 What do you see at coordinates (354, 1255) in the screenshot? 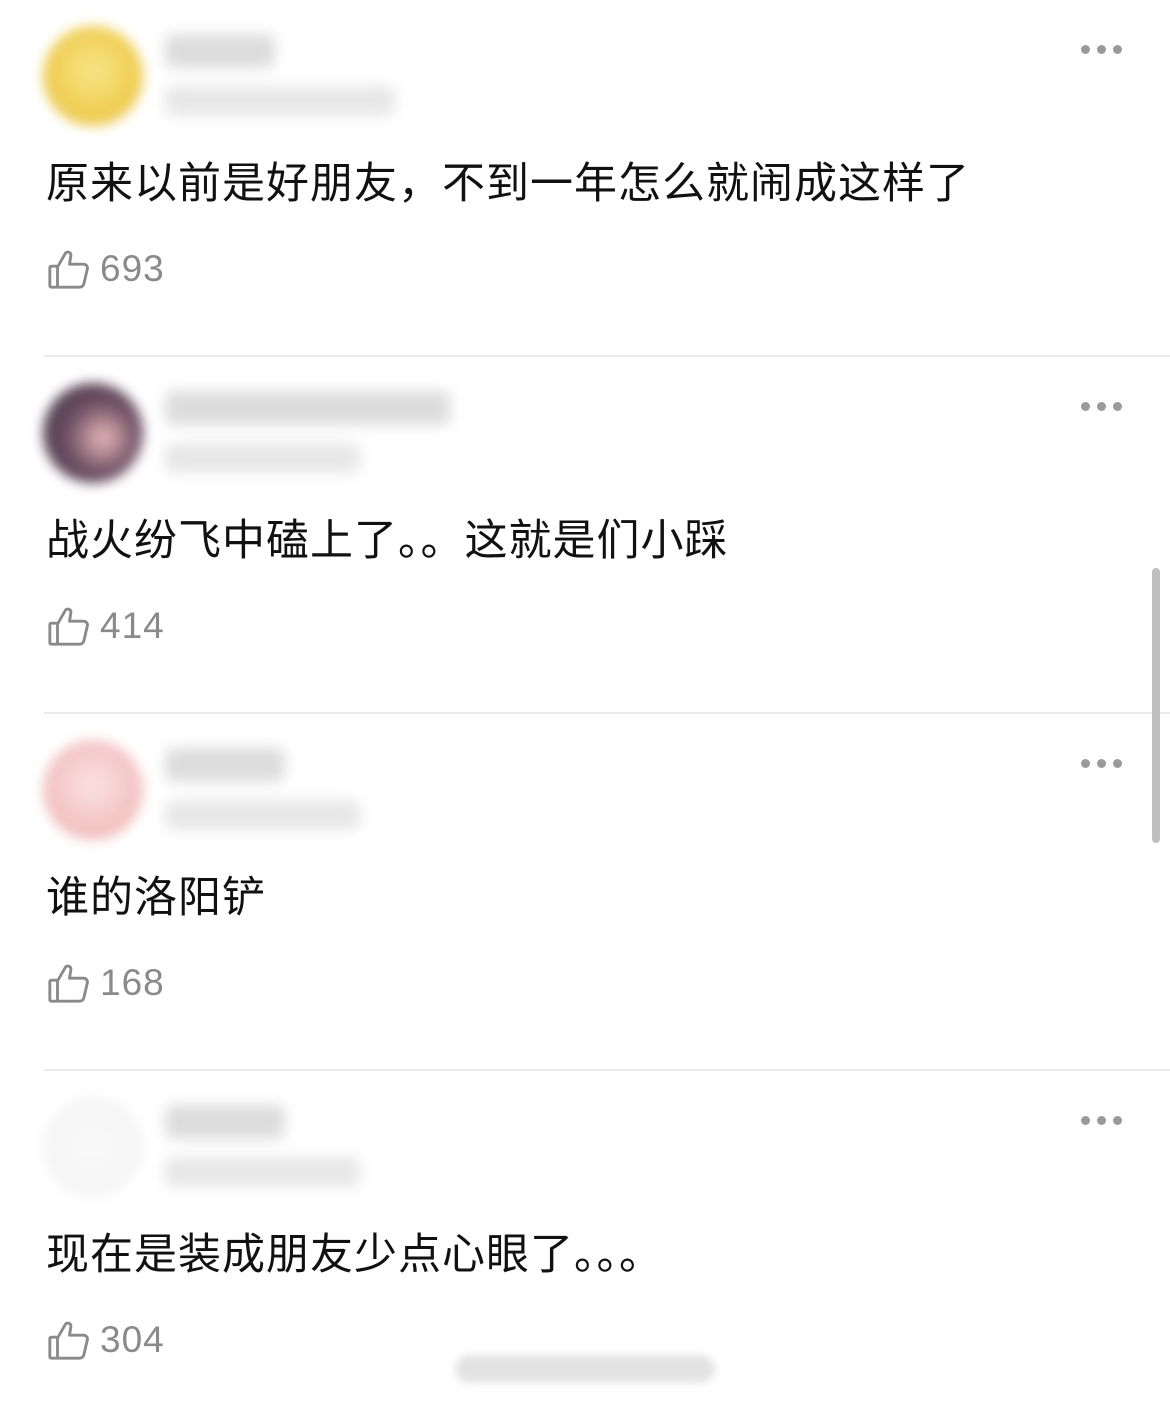
I see `comment-text: 现在是装成朋友少点心眼了。。。` at bounding box center [354, 1255].